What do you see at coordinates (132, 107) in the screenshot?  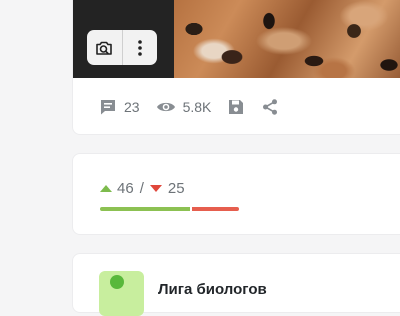 I see `comments-count: 23` at bounding box center [132, 107].